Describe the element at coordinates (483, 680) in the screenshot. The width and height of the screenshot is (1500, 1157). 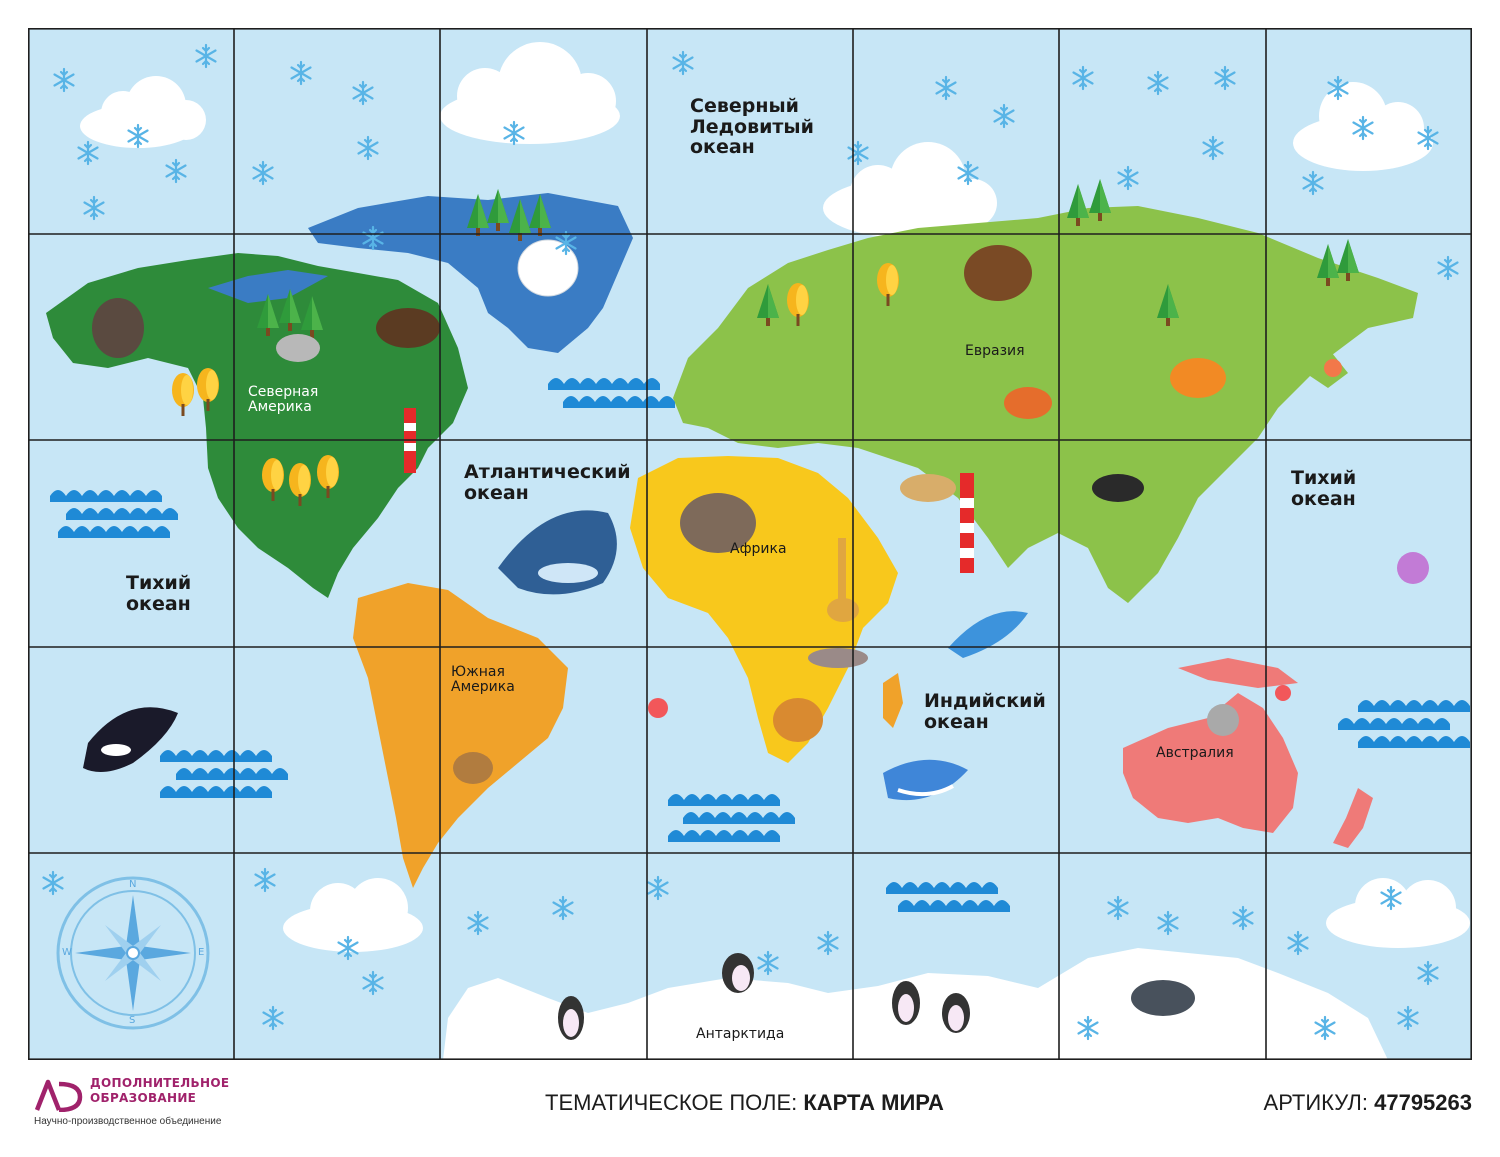
I see `south-america-label: Южная Америка` at that location.